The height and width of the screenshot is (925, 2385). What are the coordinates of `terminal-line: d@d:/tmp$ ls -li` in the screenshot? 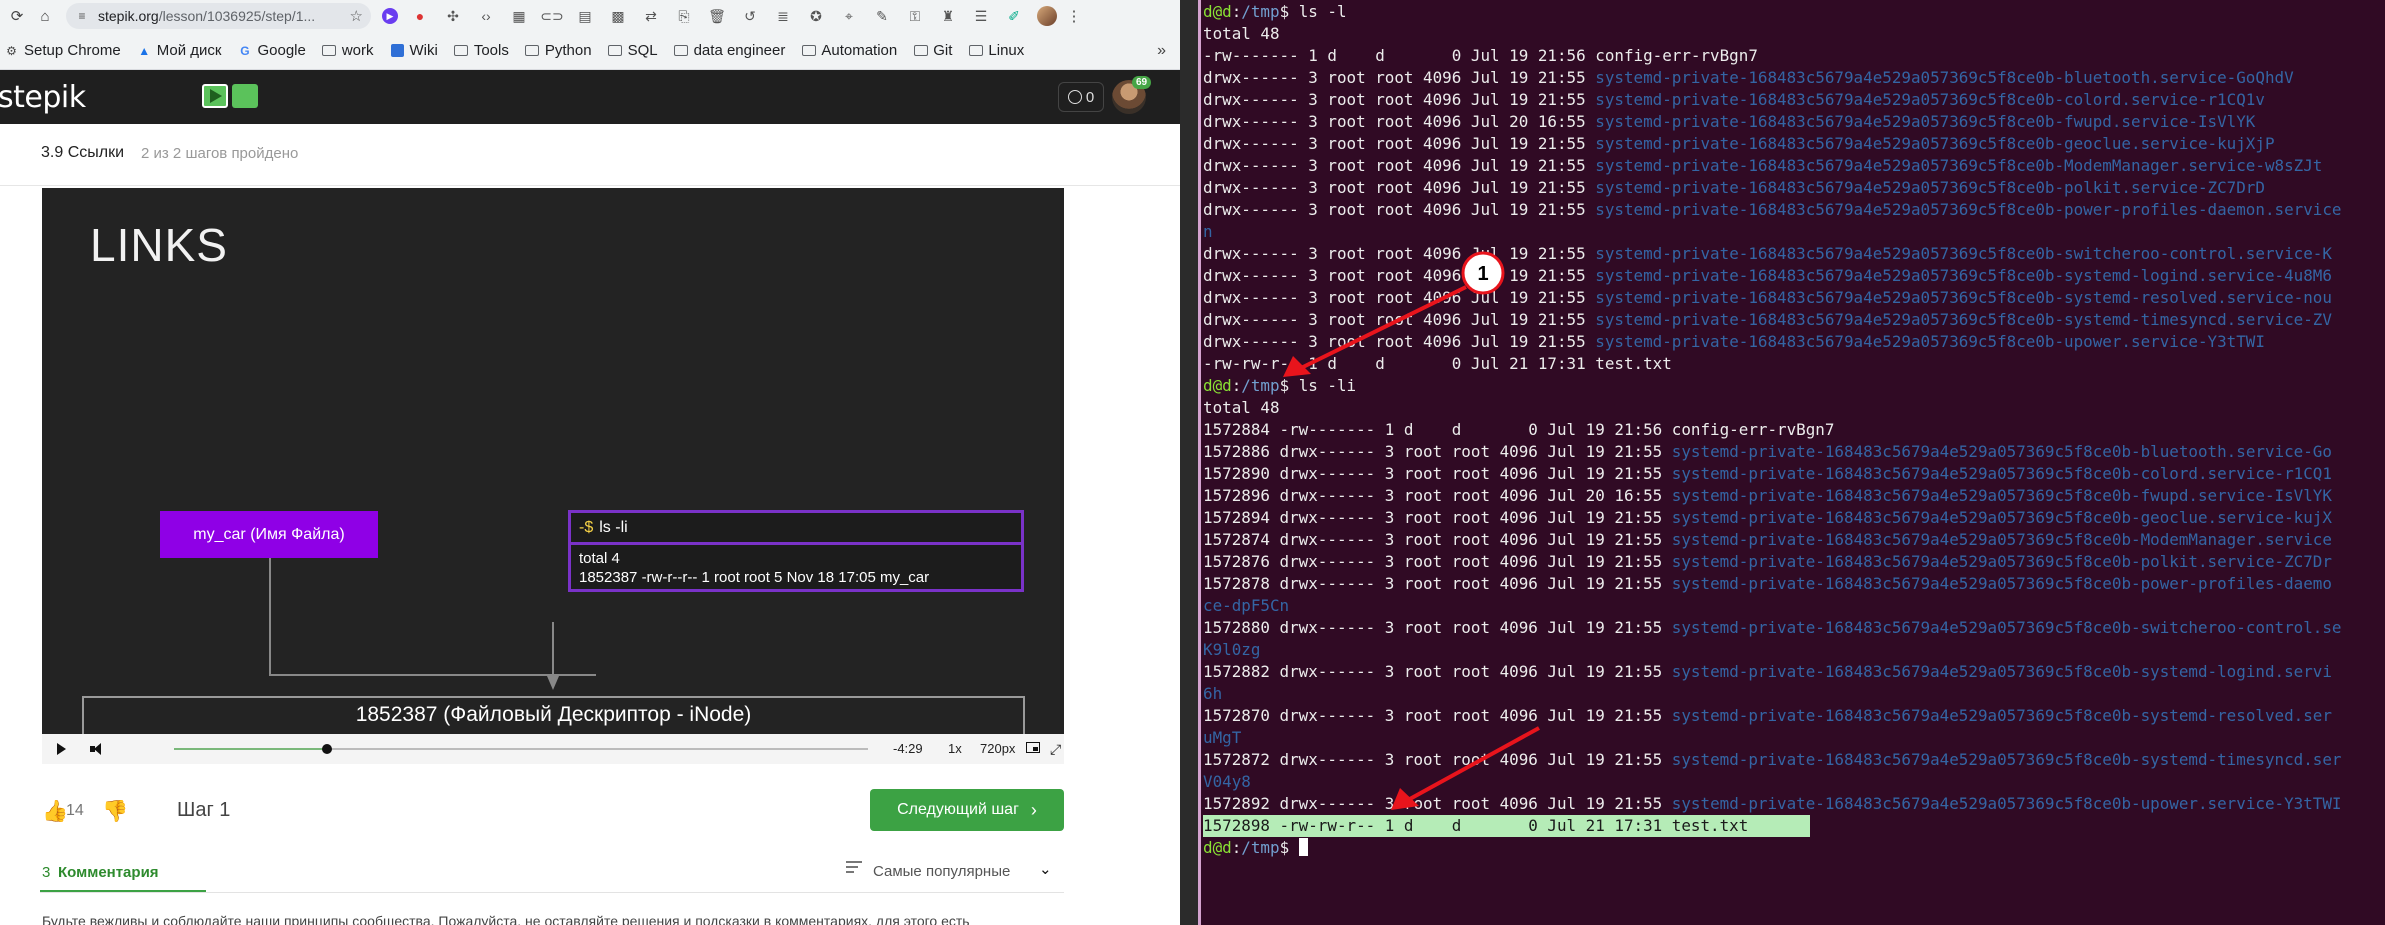 It's located at (1772, 386).